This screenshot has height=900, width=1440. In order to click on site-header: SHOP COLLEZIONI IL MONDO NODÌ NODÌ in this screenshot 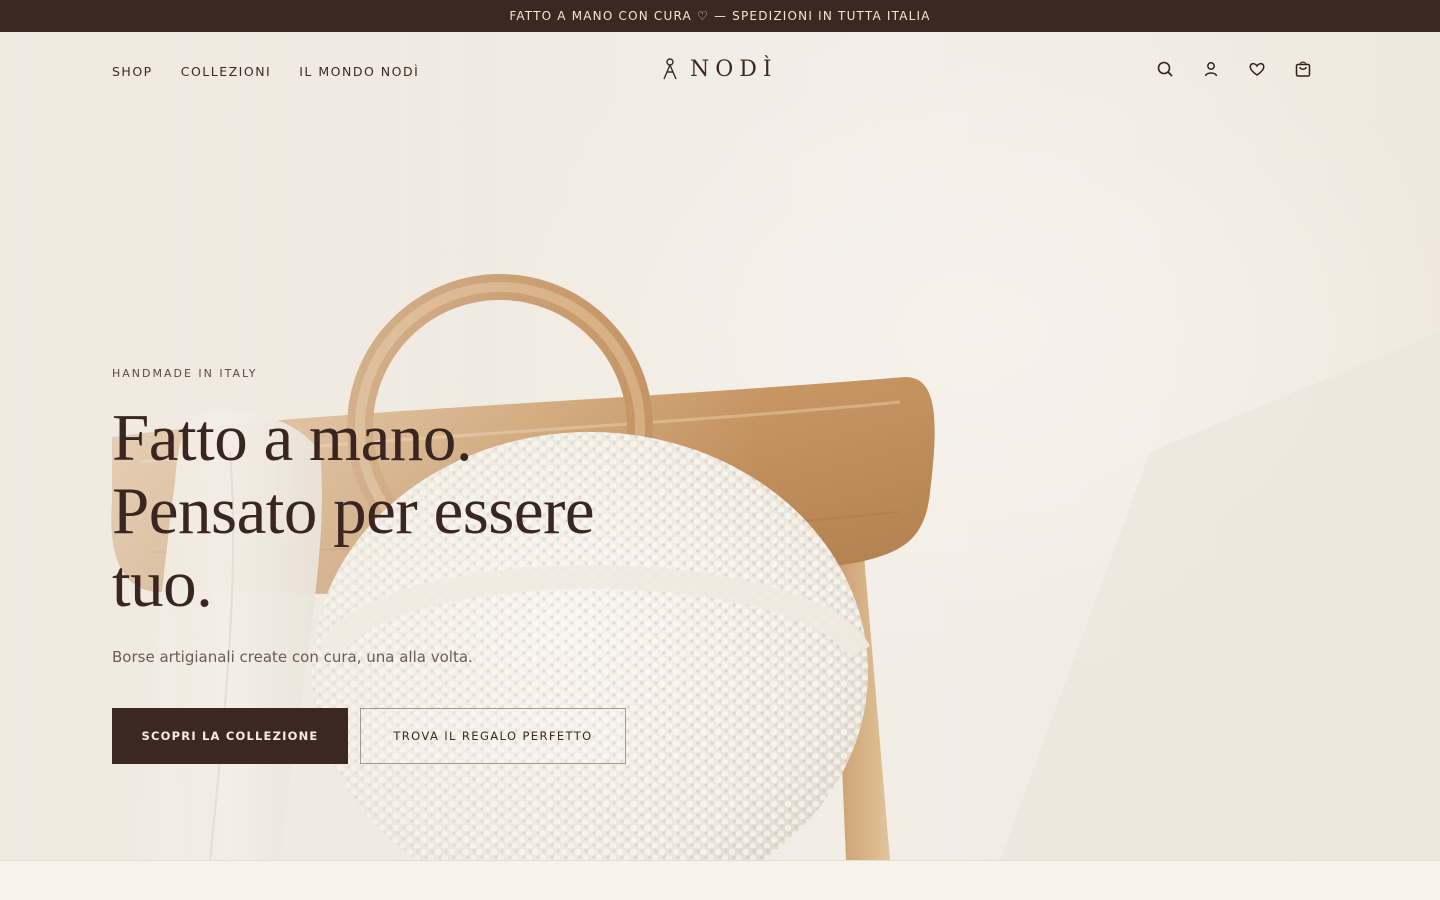, I will do `click(720, 71)`.